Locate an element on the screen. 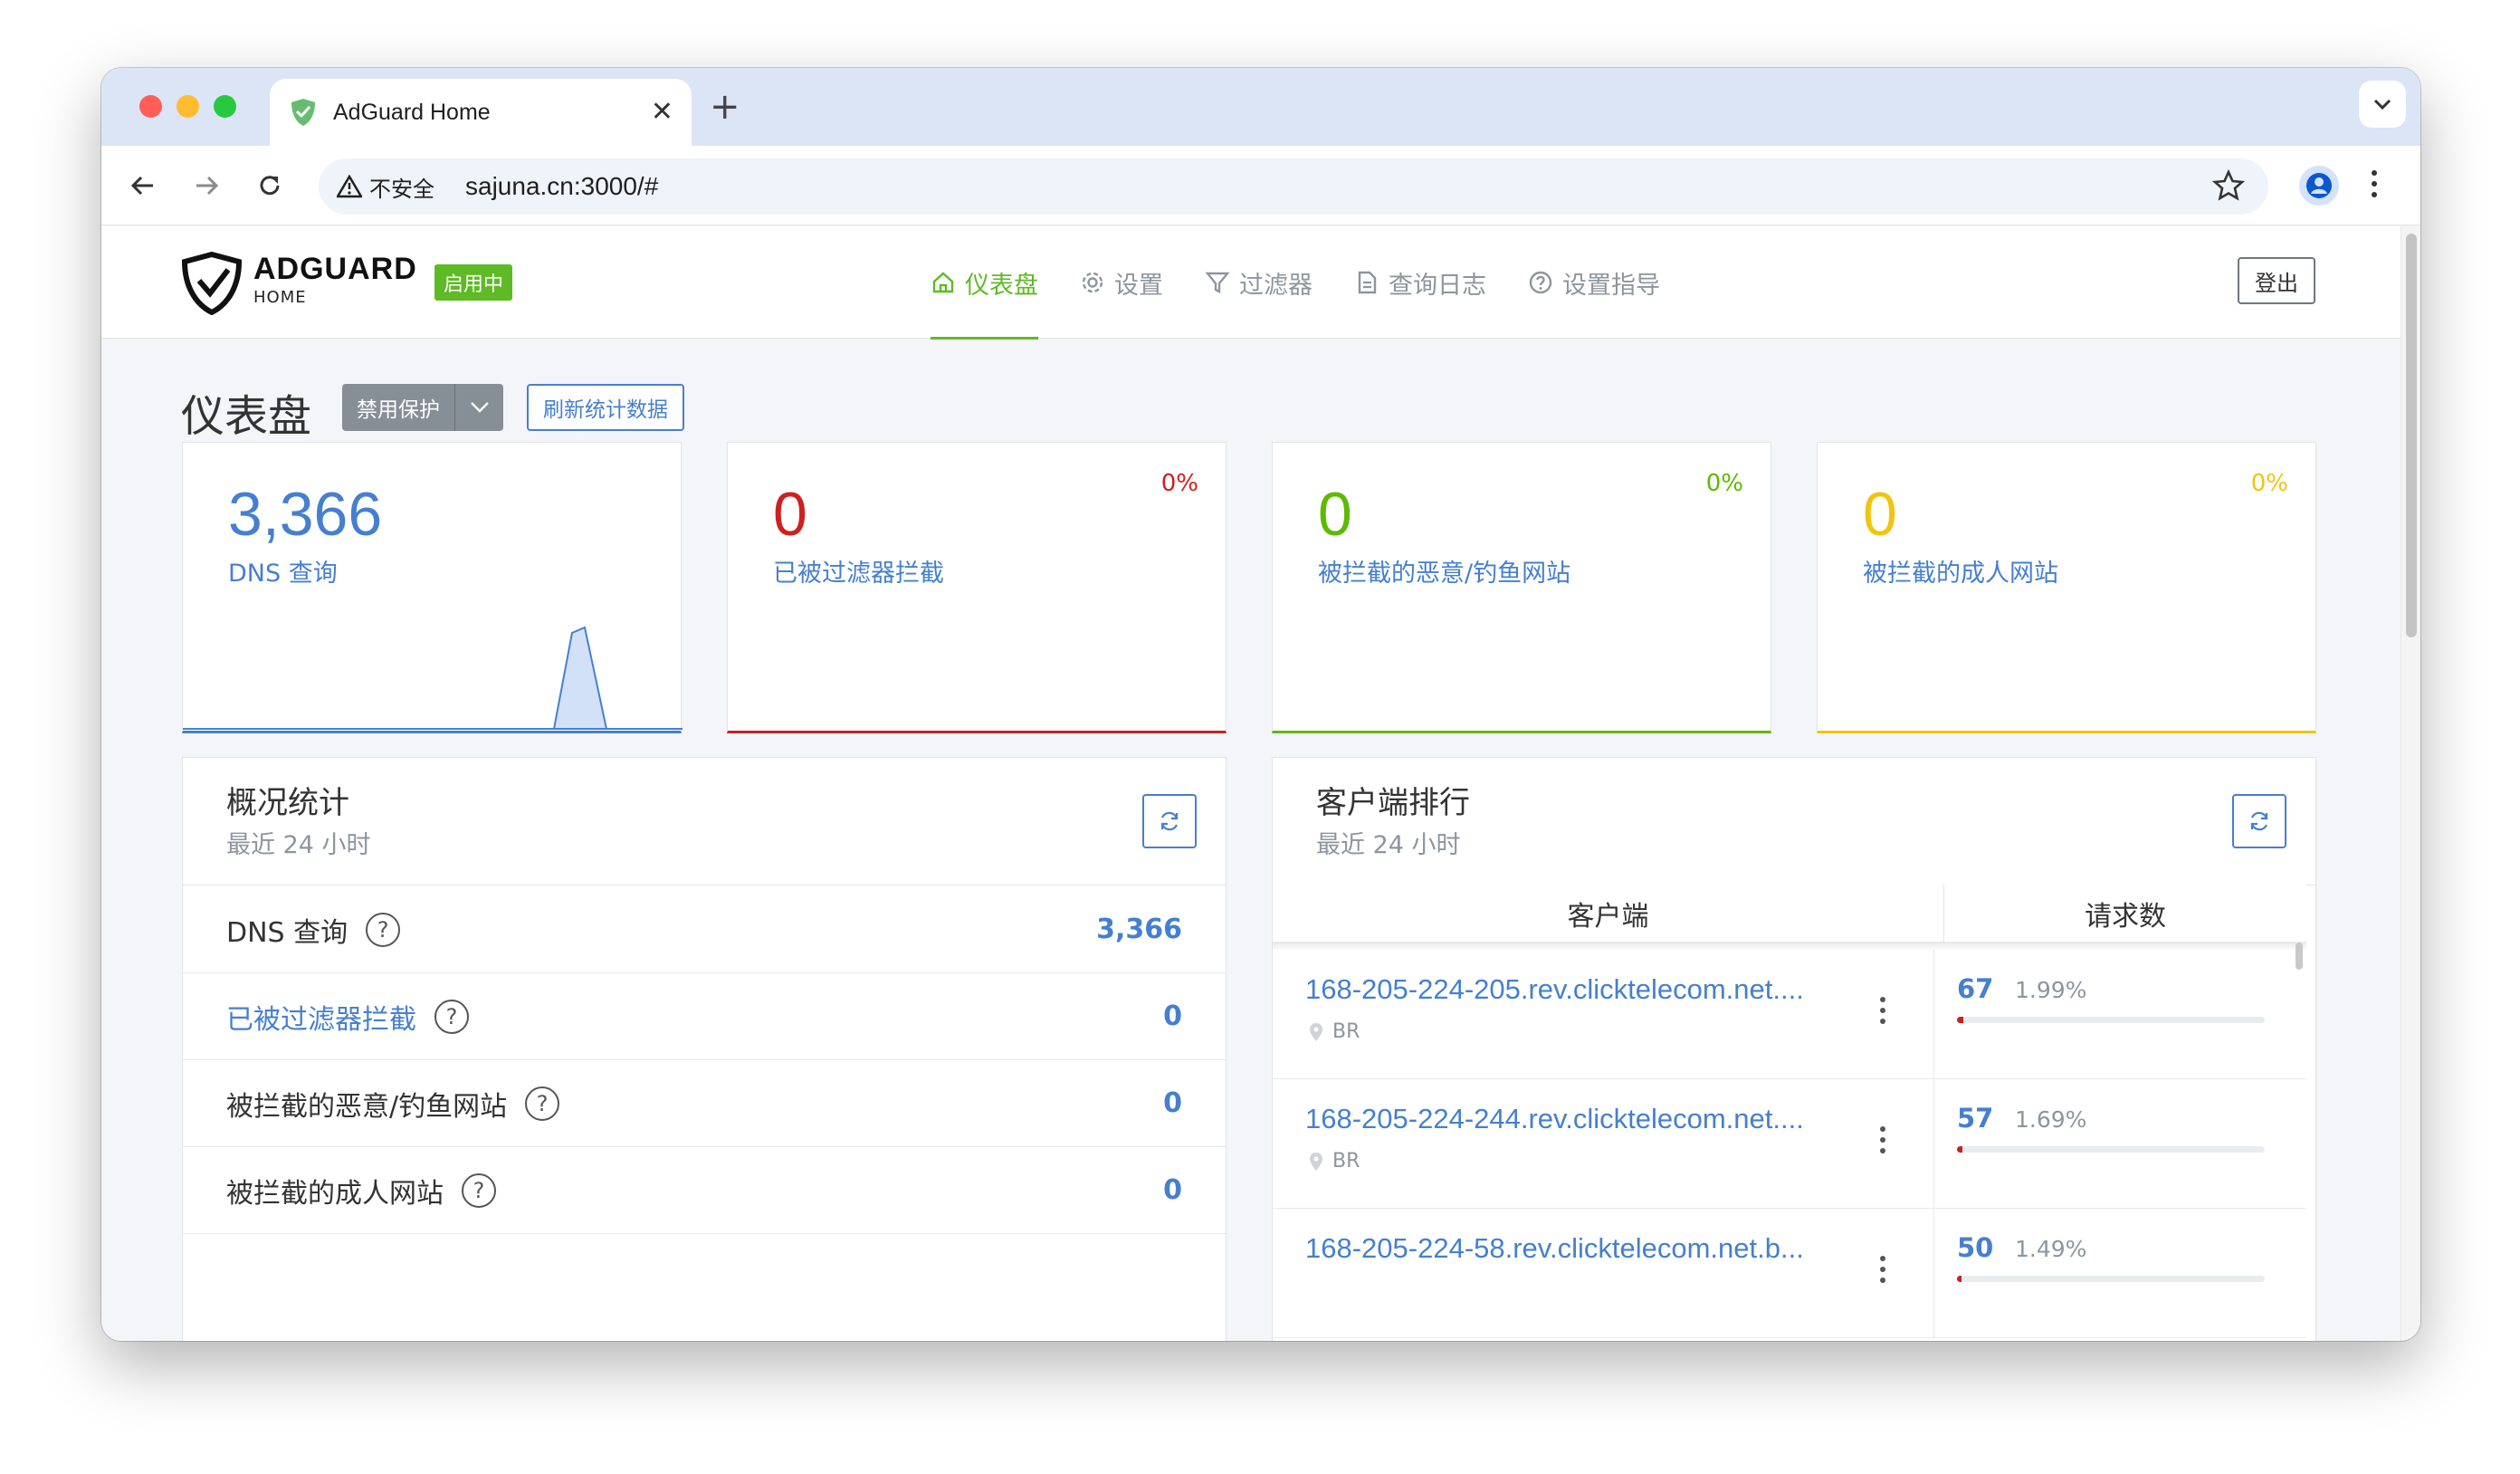  close-tab-icon: ✕ is located at coordinates (662, 112).